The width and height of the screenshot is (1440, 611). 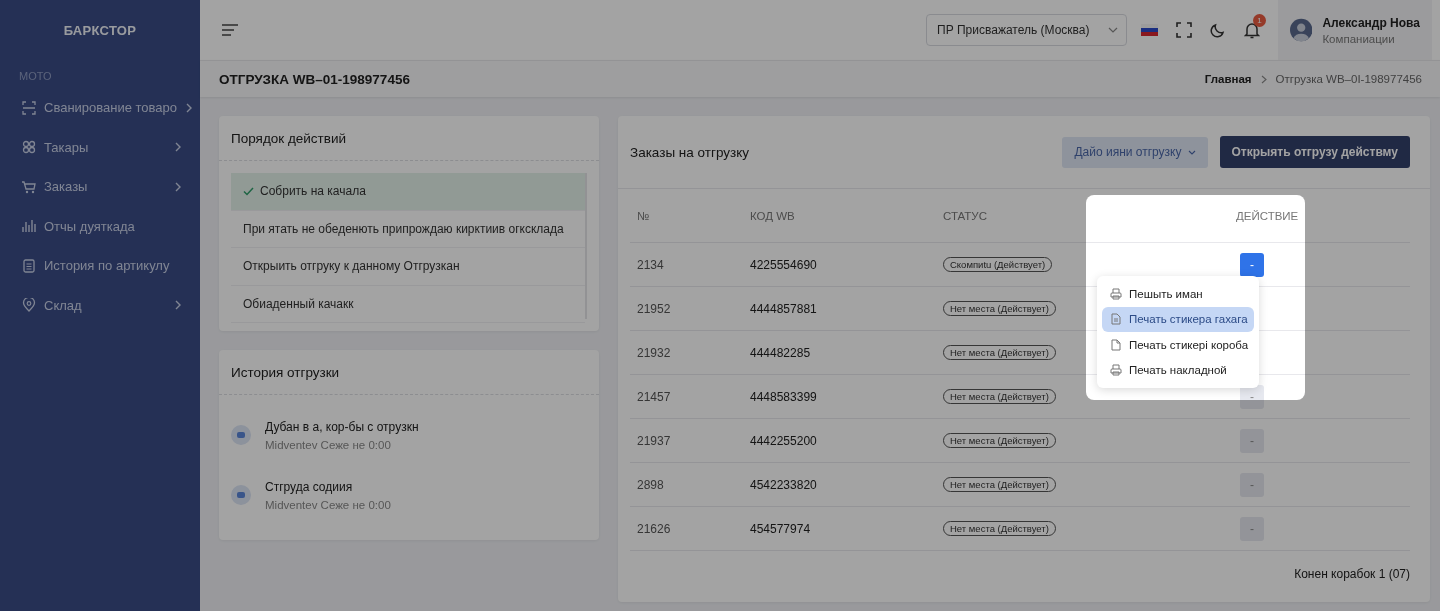 What do you see at coordinates (1135, 152) in the screenshot?
I see `filter-button: Дайо ияни отгрузку` at bounding box center [1135, 152].